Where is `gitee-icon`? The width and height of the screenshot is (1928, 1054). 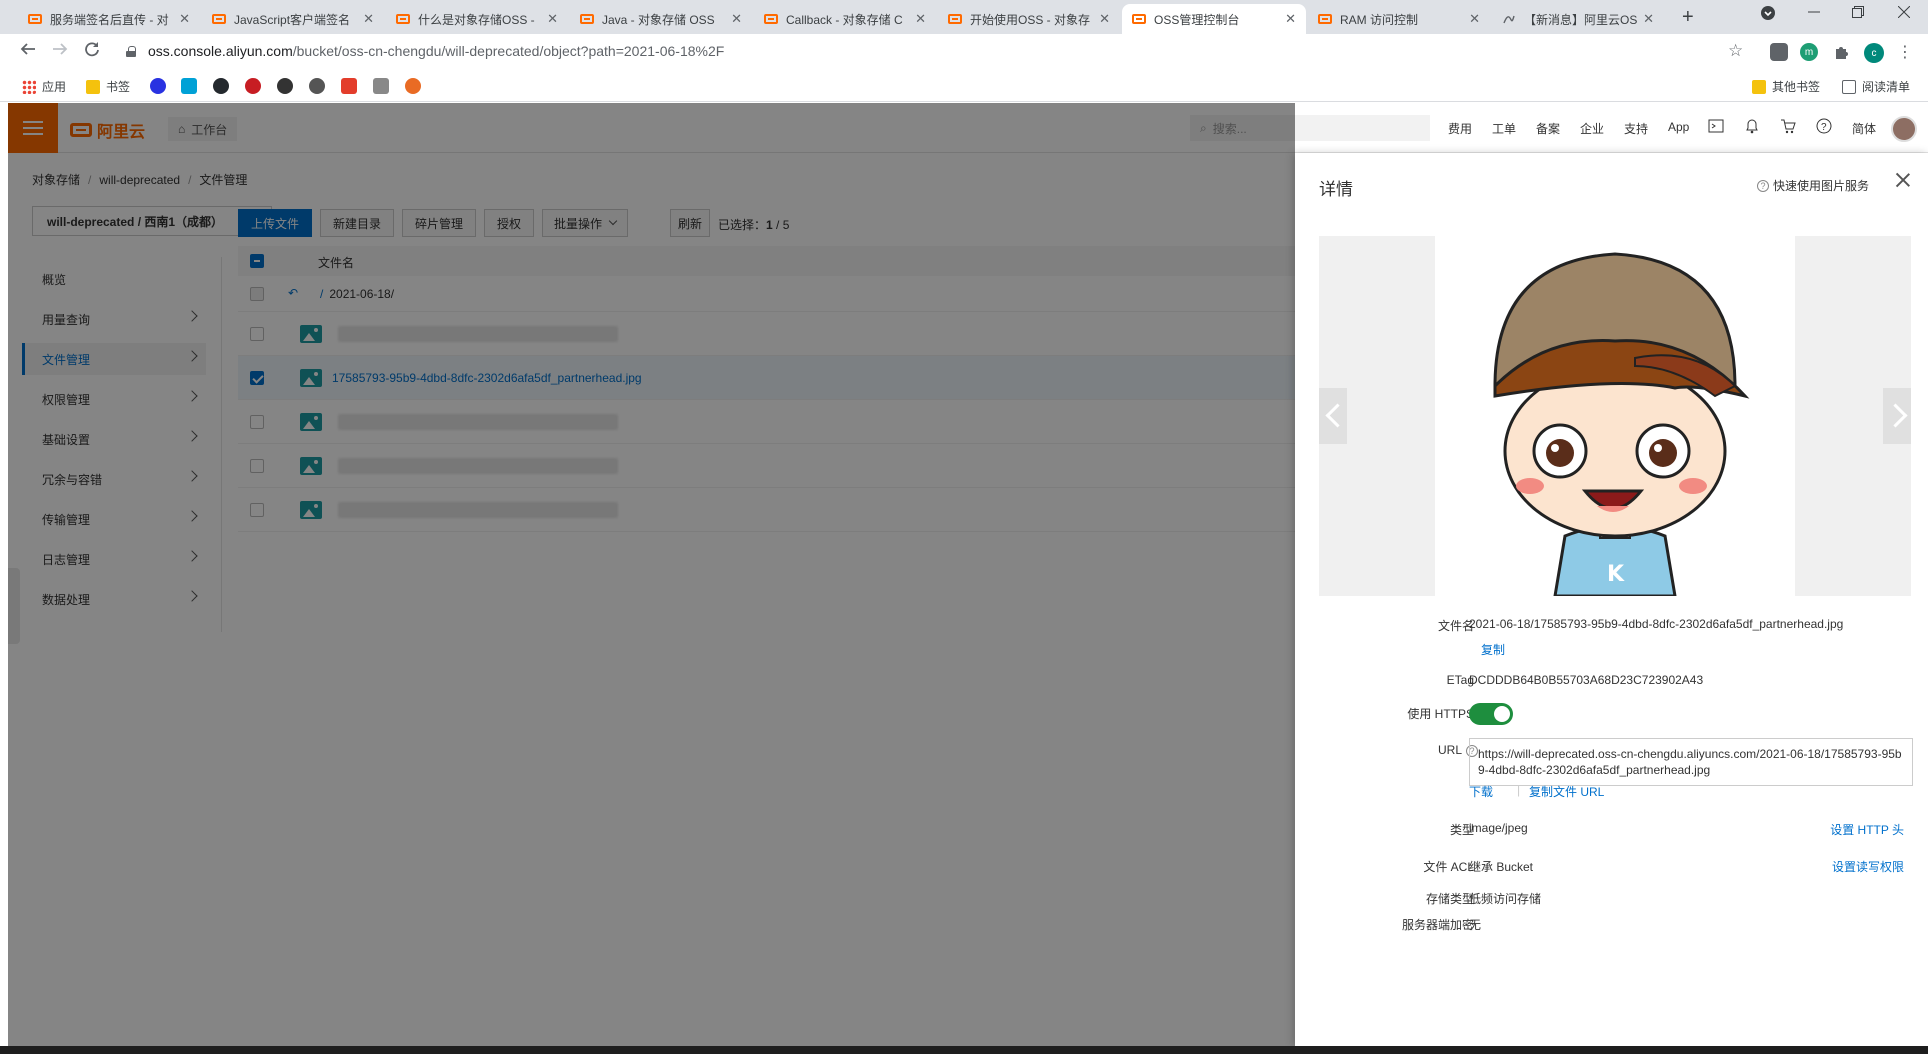
gitee-icon is located at coordinates (253, 86).